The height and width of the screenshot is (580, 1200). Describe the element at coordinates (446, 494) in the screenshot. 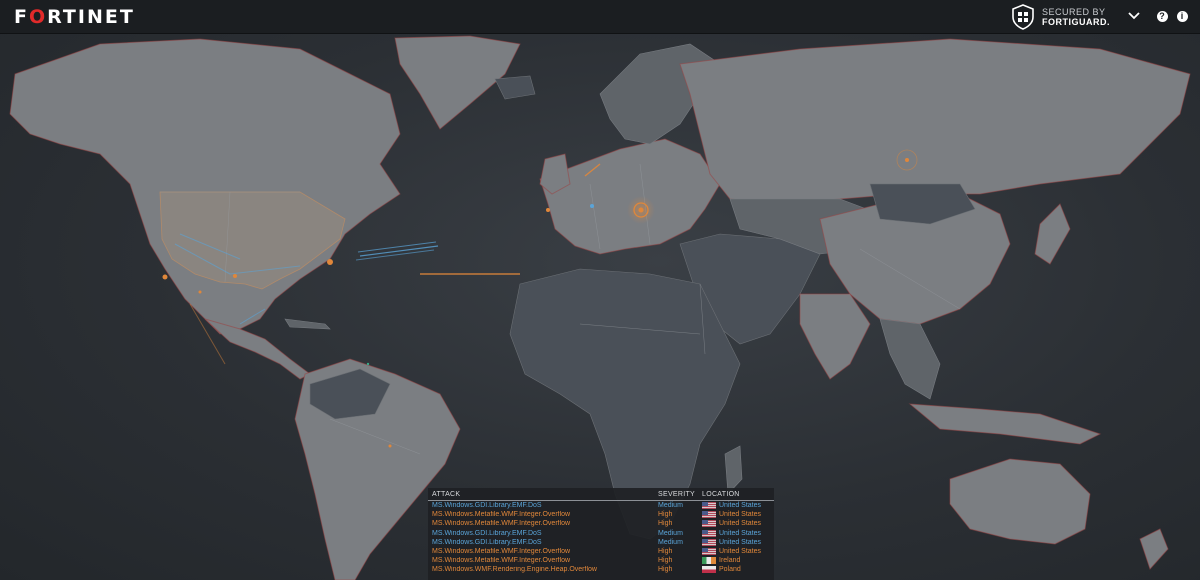

I see `column-attack: ATTACK` at that location.